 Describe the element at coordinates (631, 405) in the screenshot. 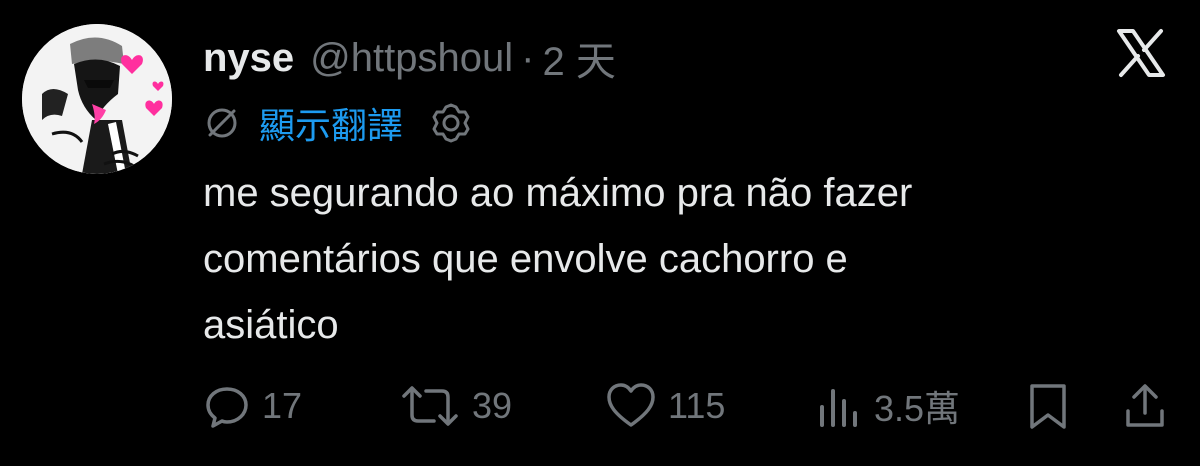

I see `heart-icon` at that location.